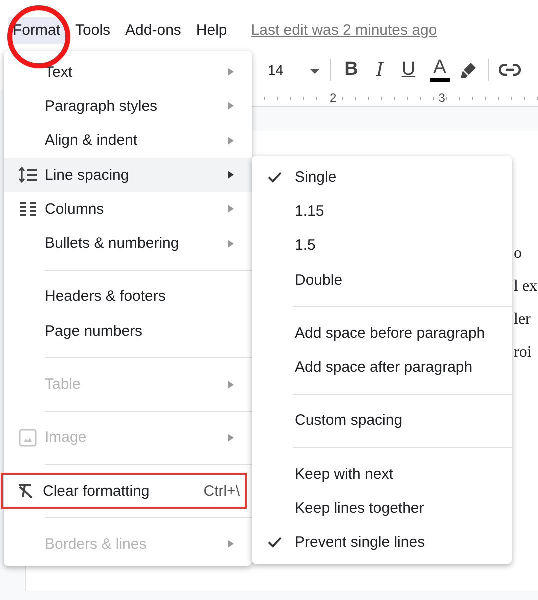  Describe the element at coordinates (27, 437) in the screenshot. I see `image-icon` at that location.